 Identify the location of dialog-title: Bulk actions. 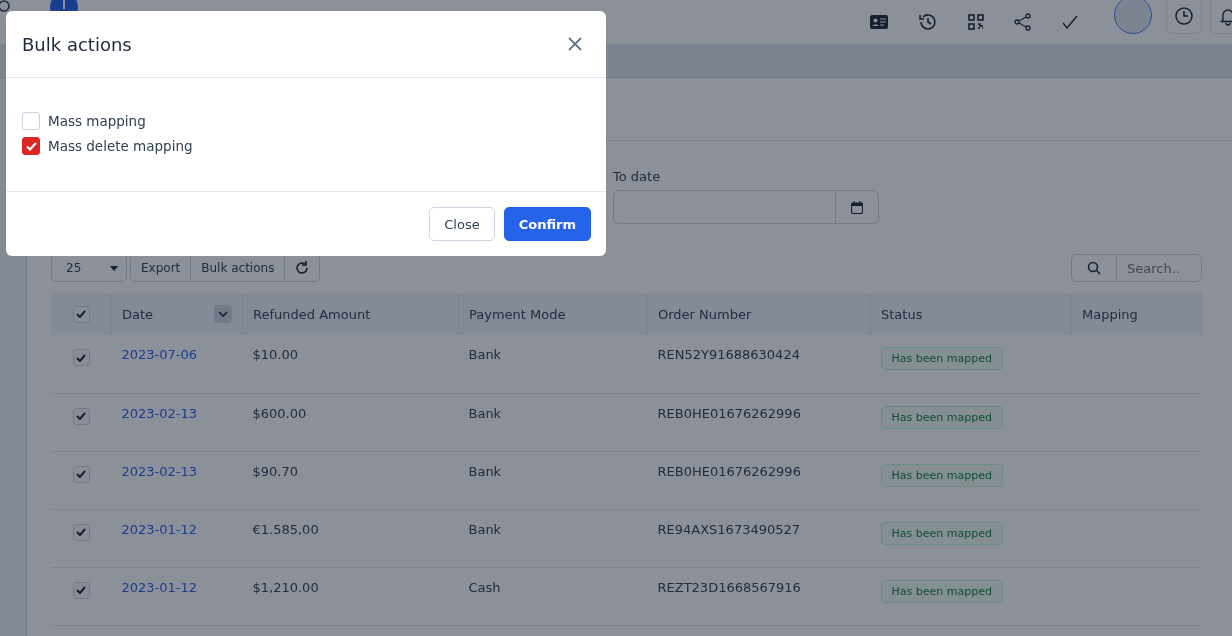
(77, 44).